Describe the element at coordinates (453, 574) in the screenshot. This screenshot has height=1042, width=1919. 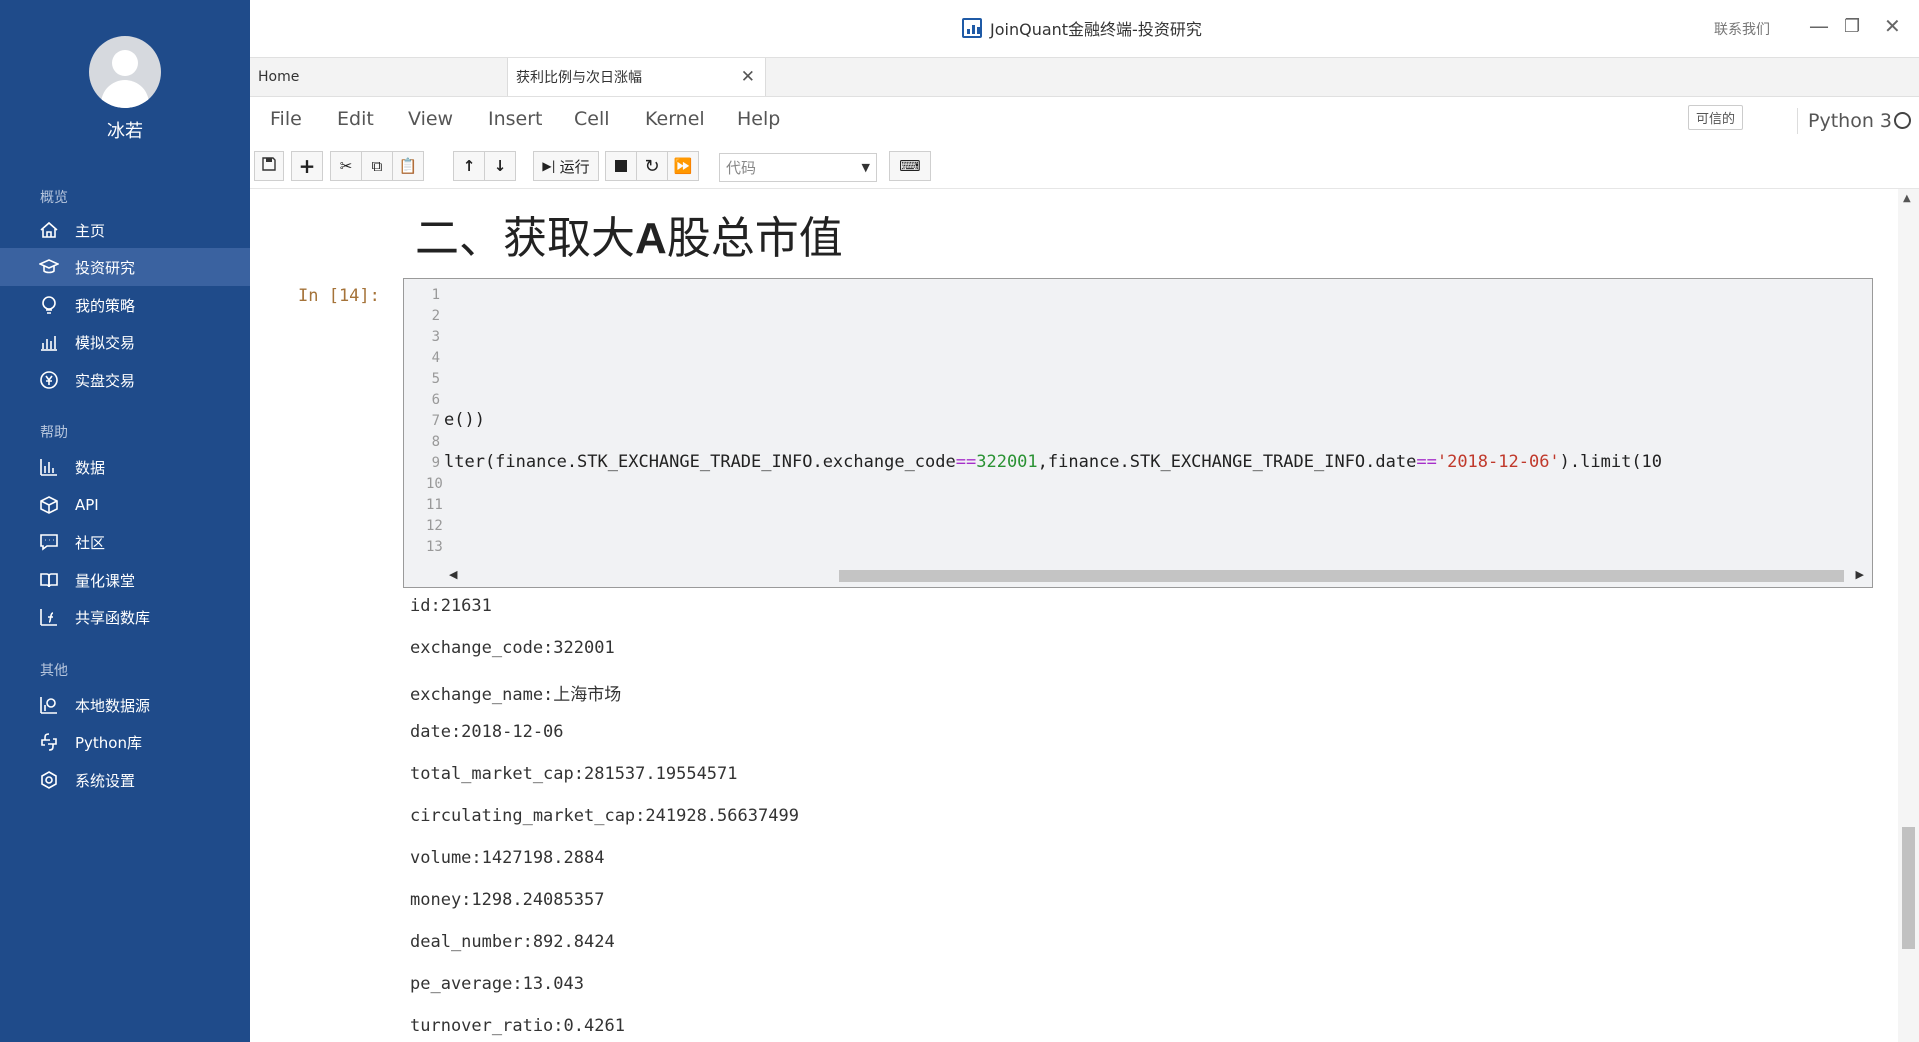
I see `scroll-left-icon: ◀` at that location.